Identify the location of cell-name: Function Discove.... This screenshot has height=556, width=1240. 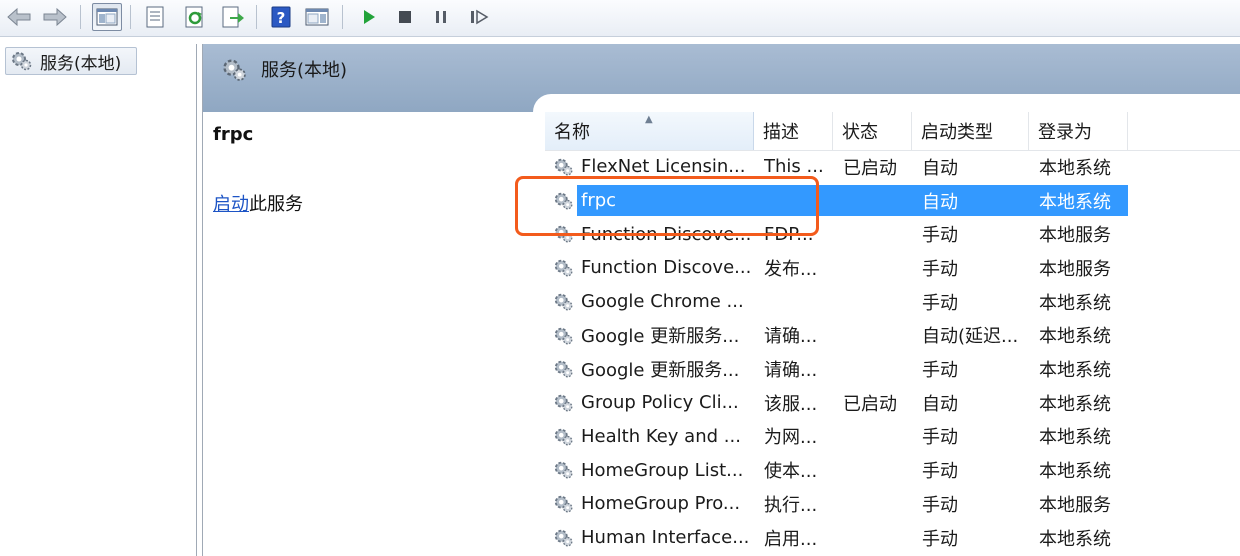
(666, 268).